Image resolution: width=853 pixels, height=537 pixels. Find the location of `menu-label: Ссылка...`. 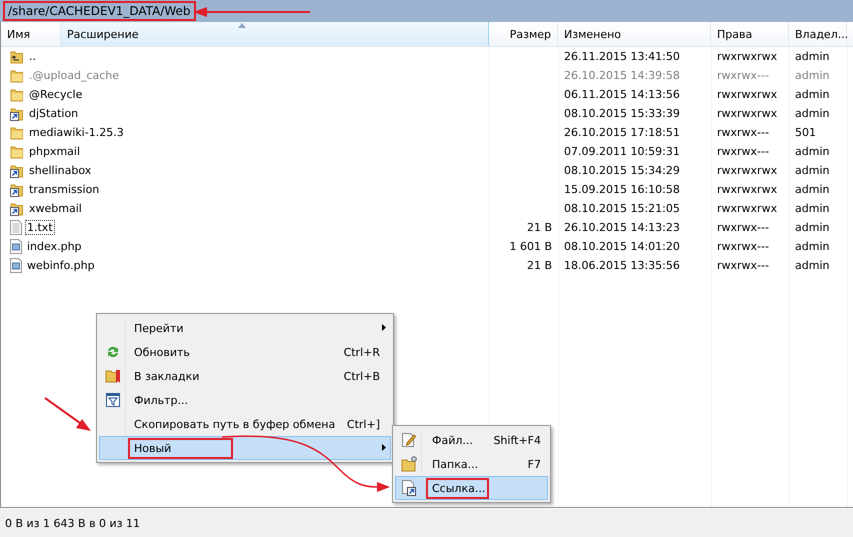

menu-label: Ссылка... is located at coordinates (459, 488).